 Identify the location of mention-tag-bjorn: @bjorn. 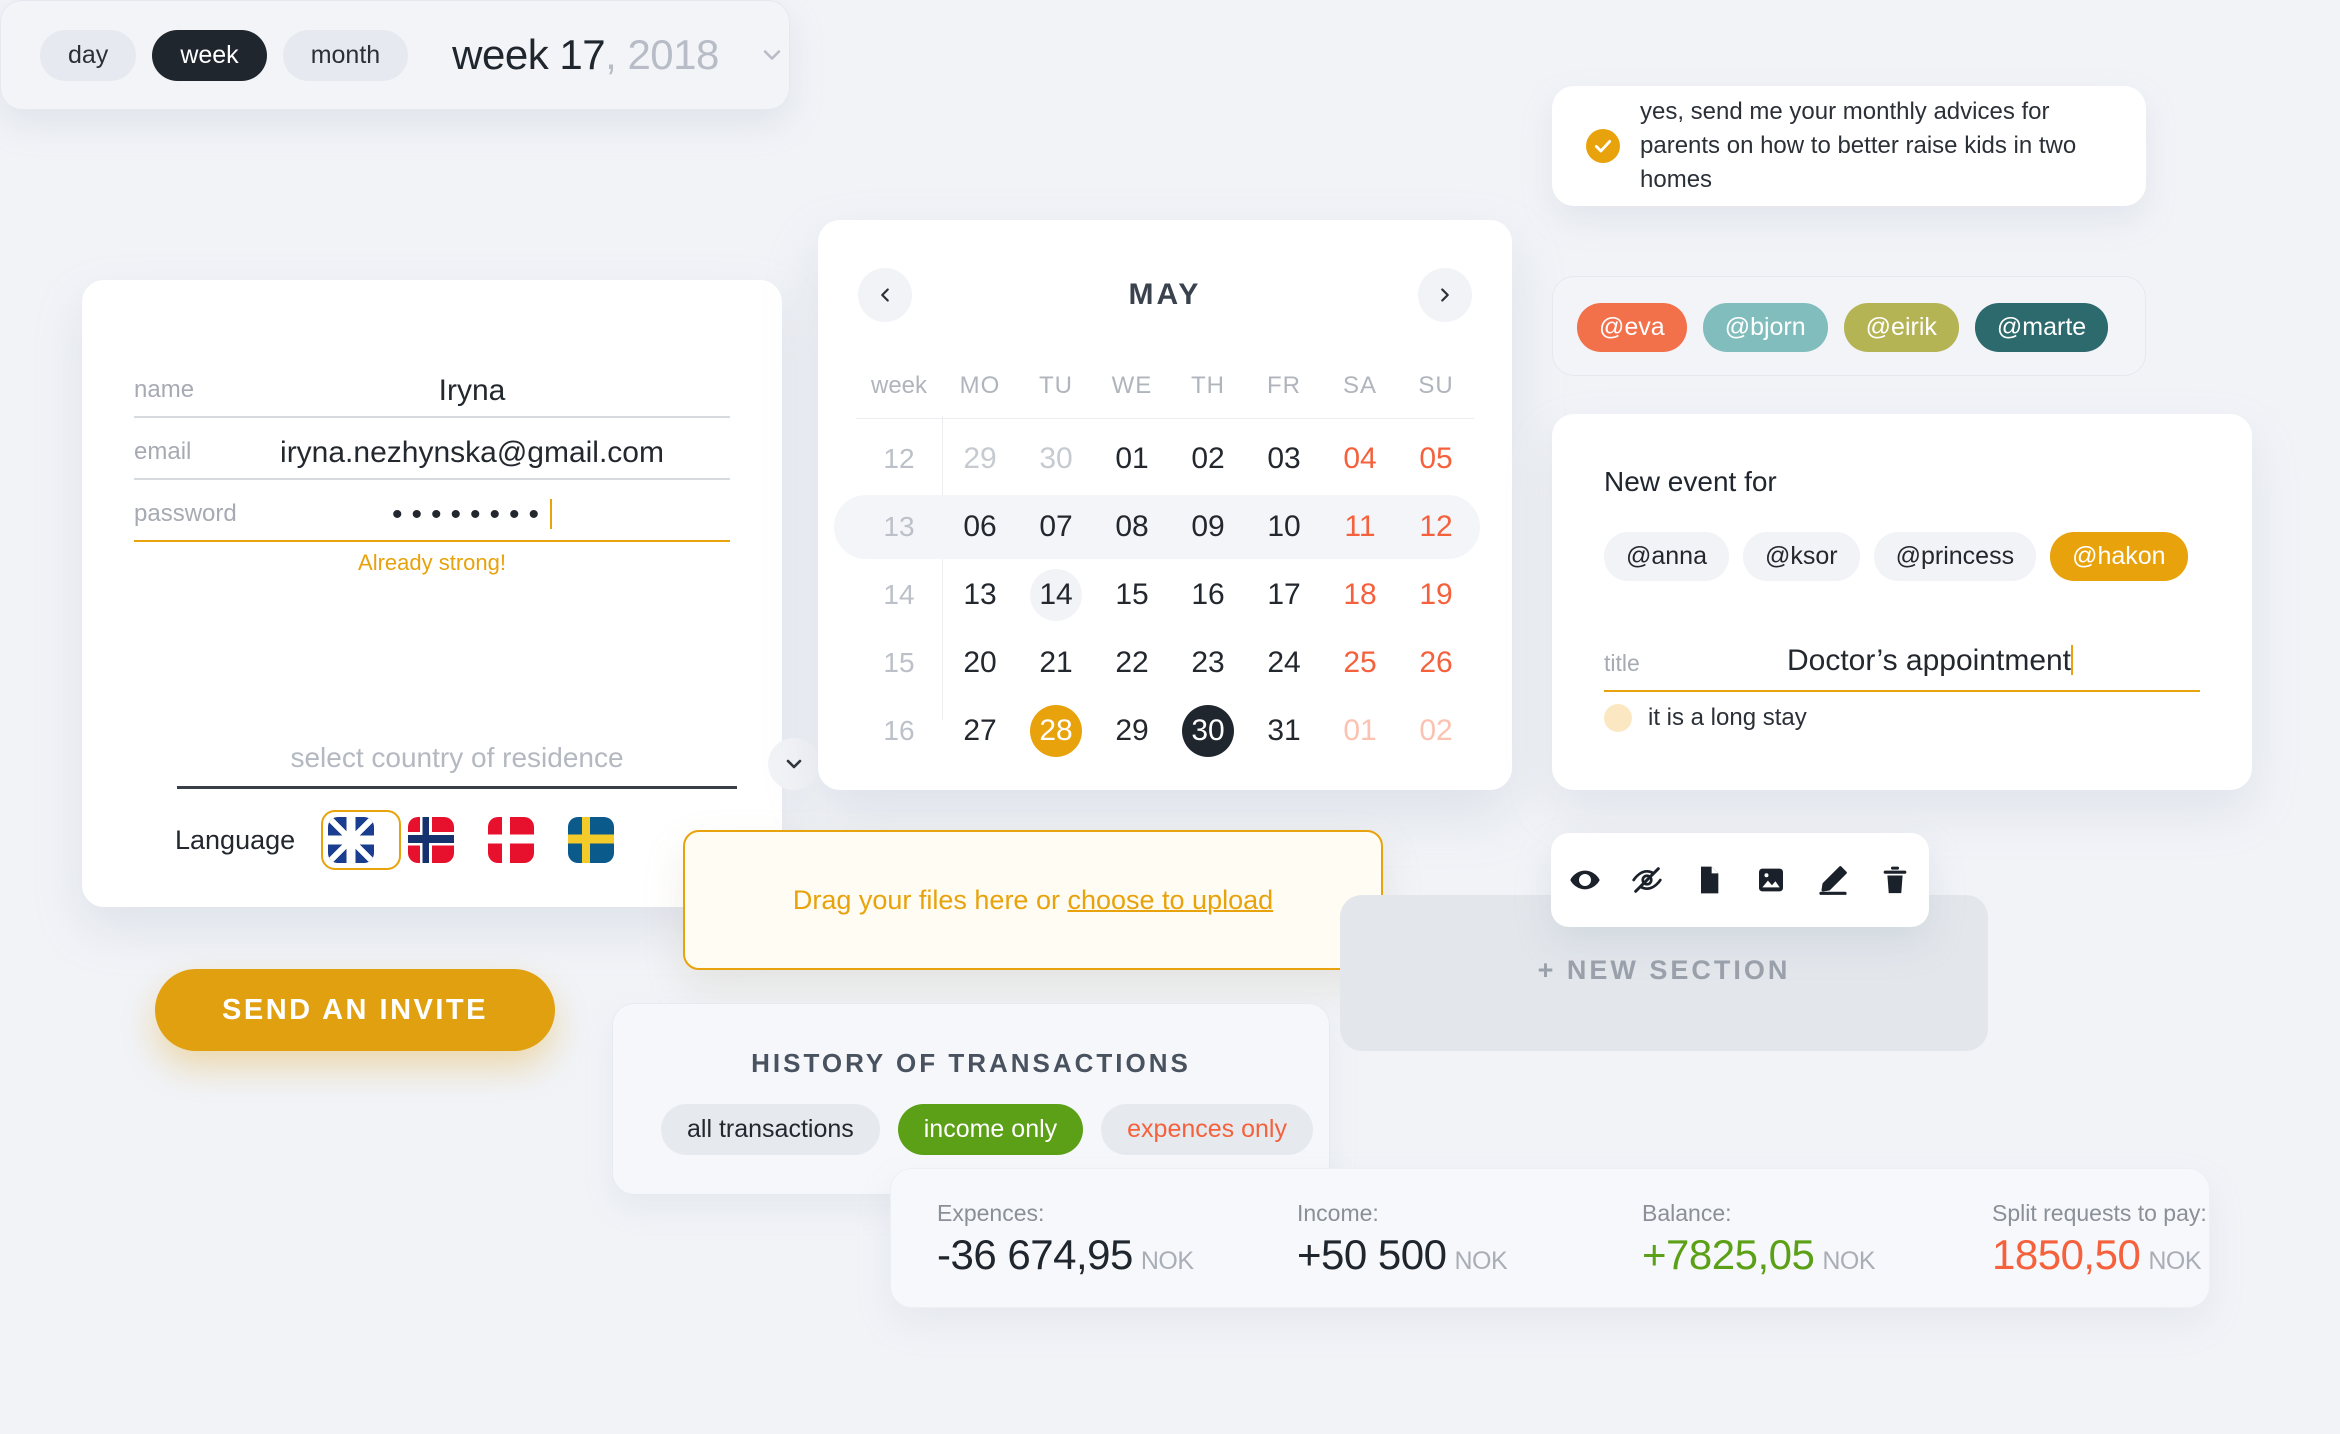
(1765, 327).